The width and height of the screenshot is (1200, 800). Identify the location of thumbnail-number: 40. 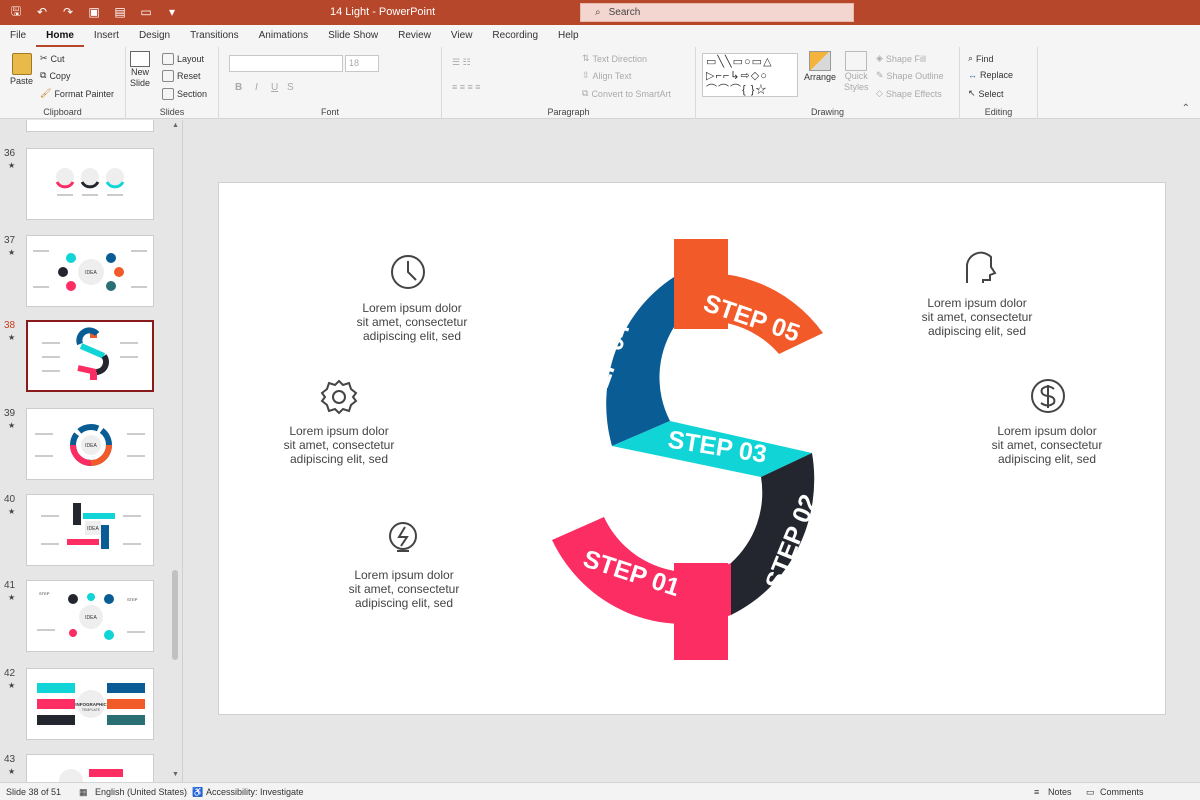
(10, 499).